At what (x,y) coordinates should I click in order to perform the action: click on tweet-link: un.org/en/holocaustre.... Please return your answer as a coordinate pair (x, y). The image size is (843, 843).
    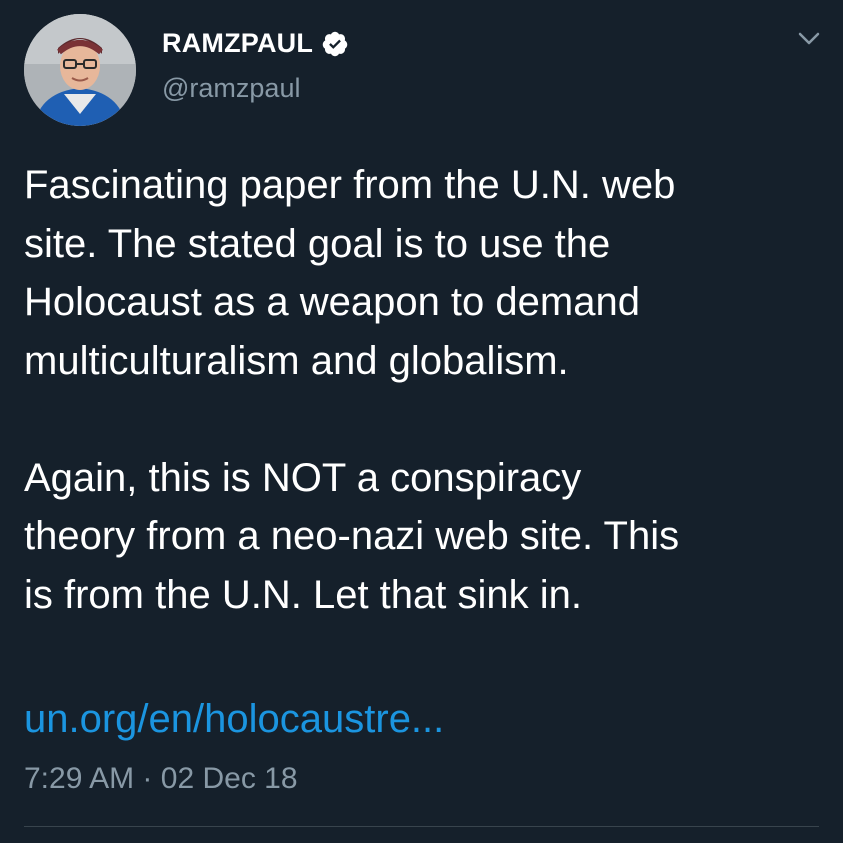
    Looking at the image, I should click on (234, 719).